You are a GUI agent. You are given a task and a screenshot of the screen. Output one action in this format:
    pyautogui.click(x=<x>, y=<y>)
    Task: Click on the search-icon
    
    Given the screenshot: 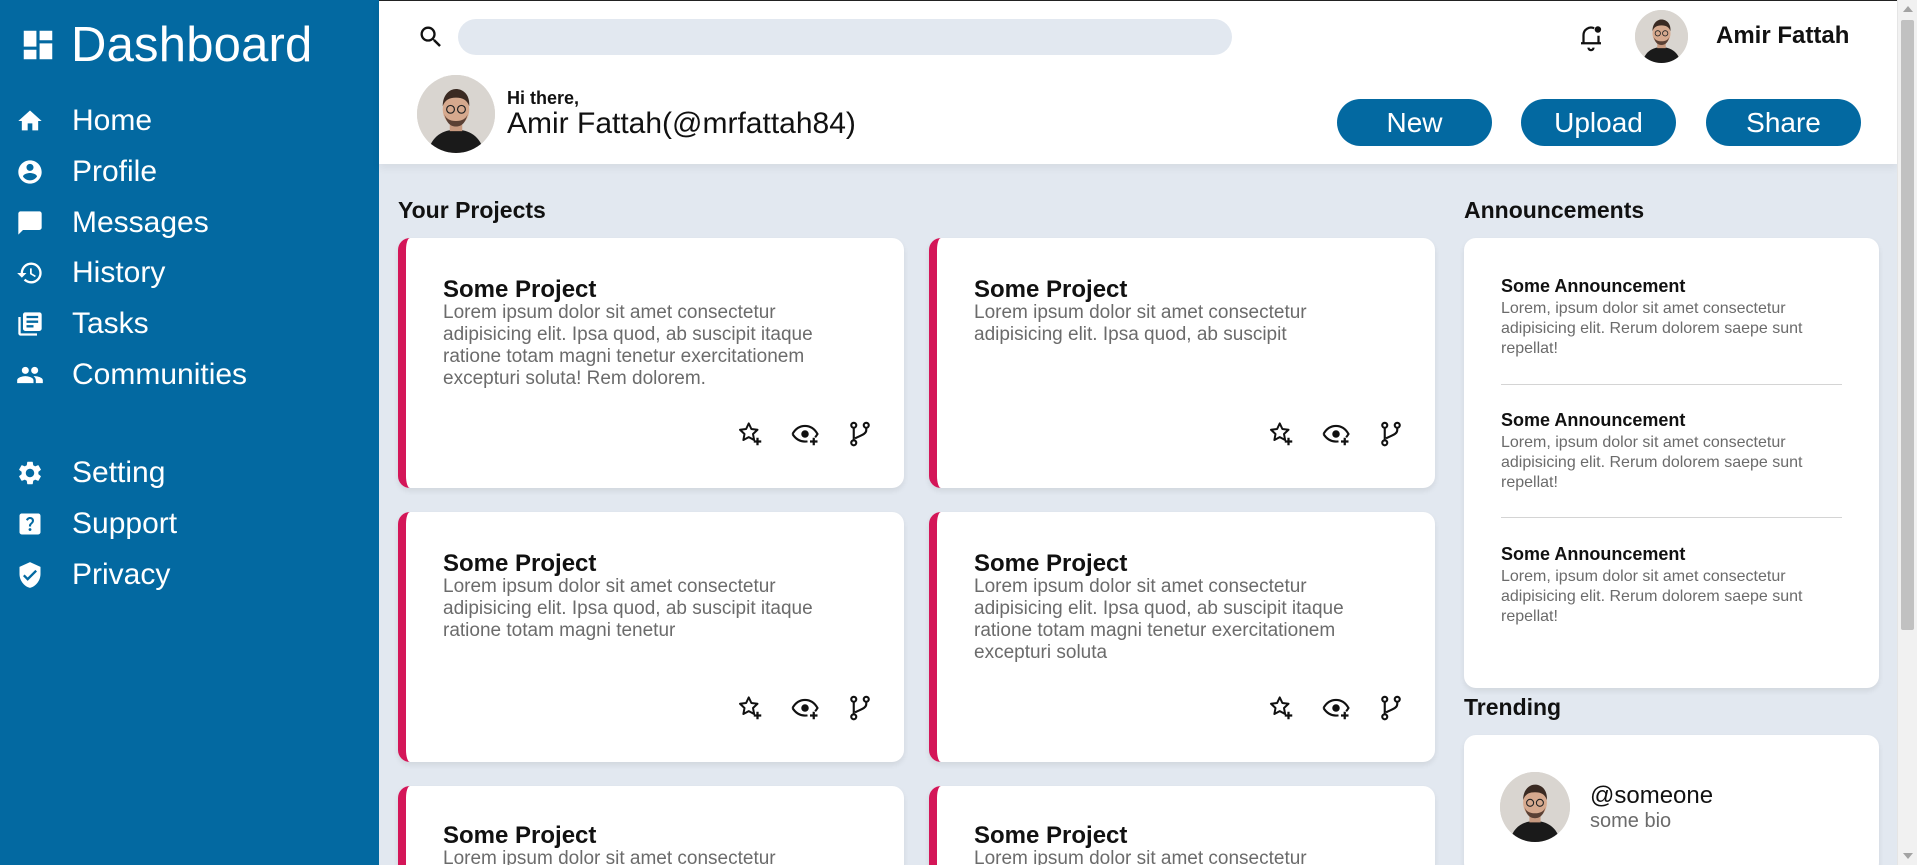 What is the action you would take?
    pyautogui.click(x=431, y=37)
    